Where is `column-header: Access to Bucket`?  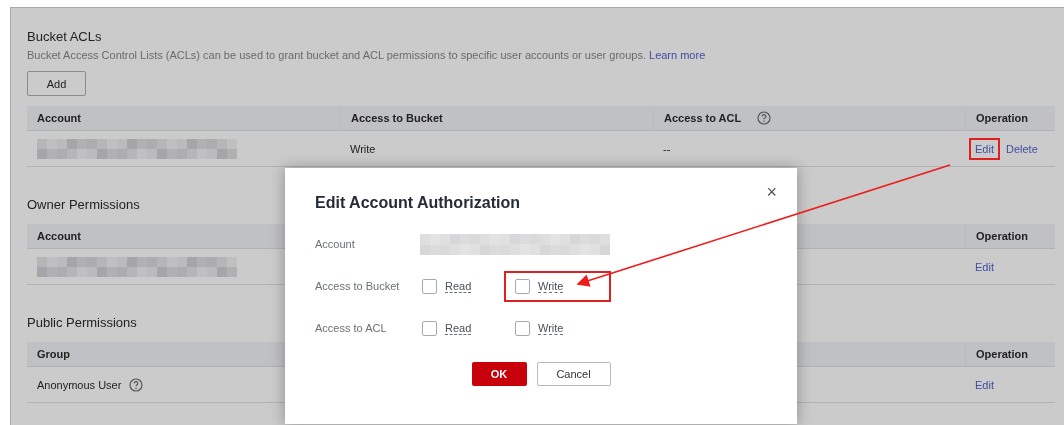
column-header: Access to Bucket is located at coordinates (397, 118).